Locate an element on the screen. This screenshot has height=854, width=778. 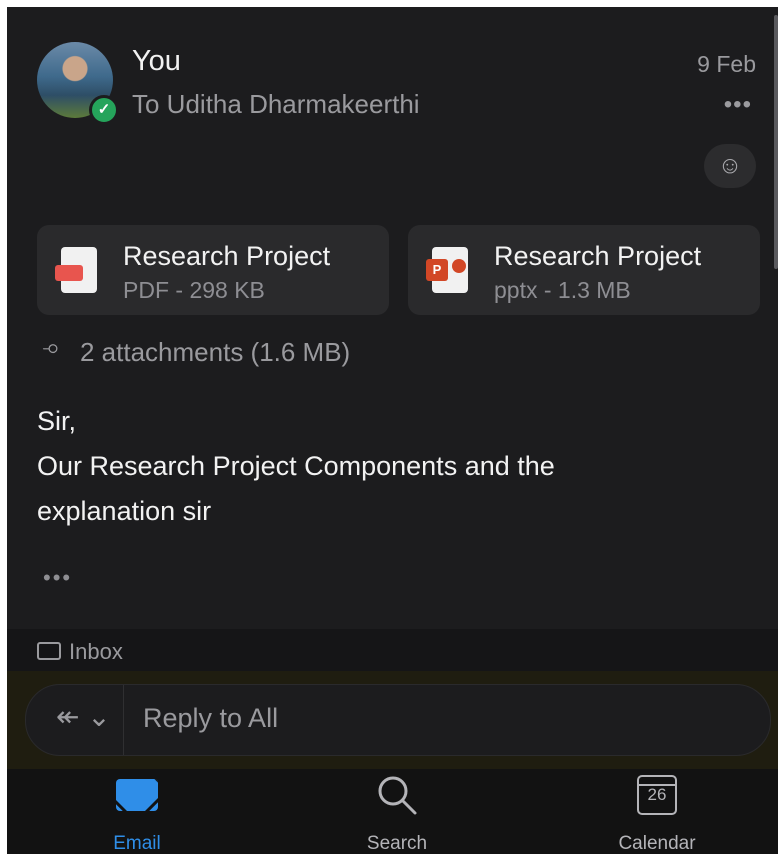
divider is located at coordinates (123, 720).